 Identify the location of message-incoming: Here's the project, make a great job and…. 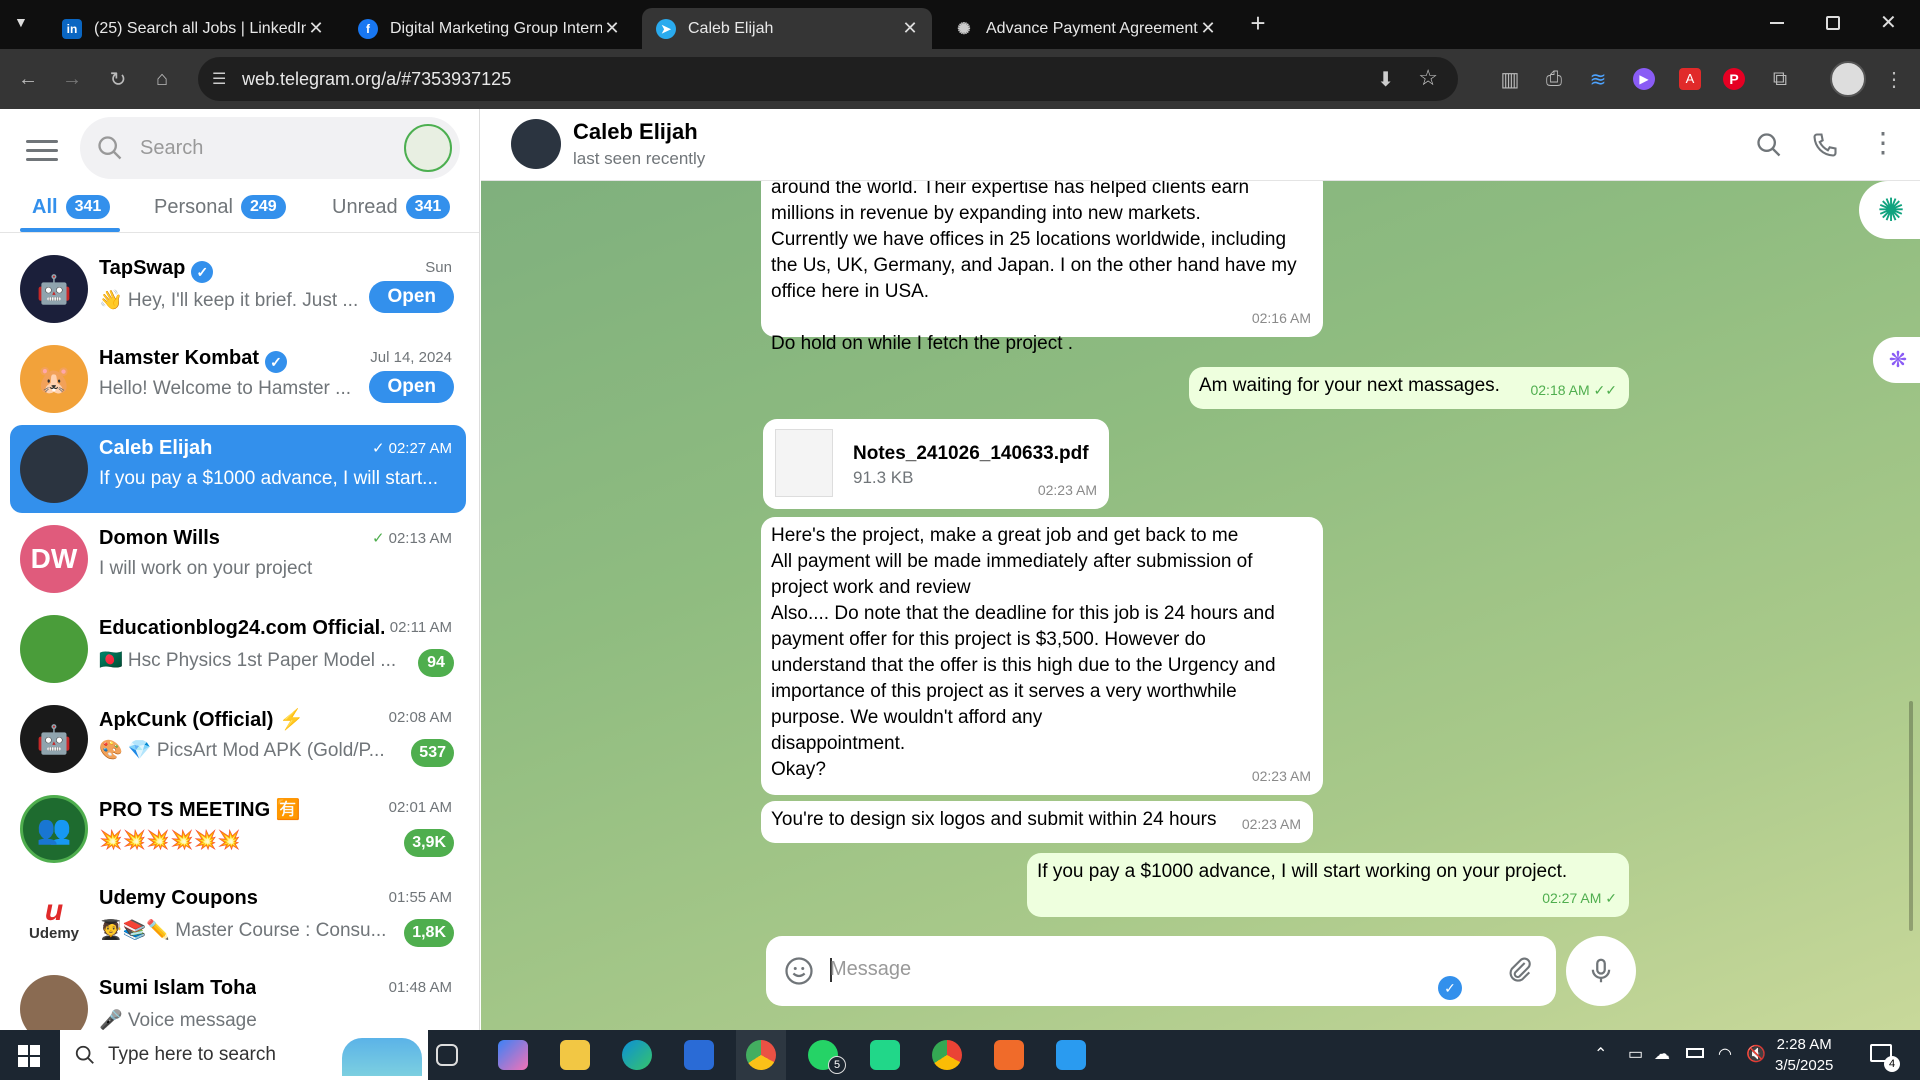
(1042, 656).